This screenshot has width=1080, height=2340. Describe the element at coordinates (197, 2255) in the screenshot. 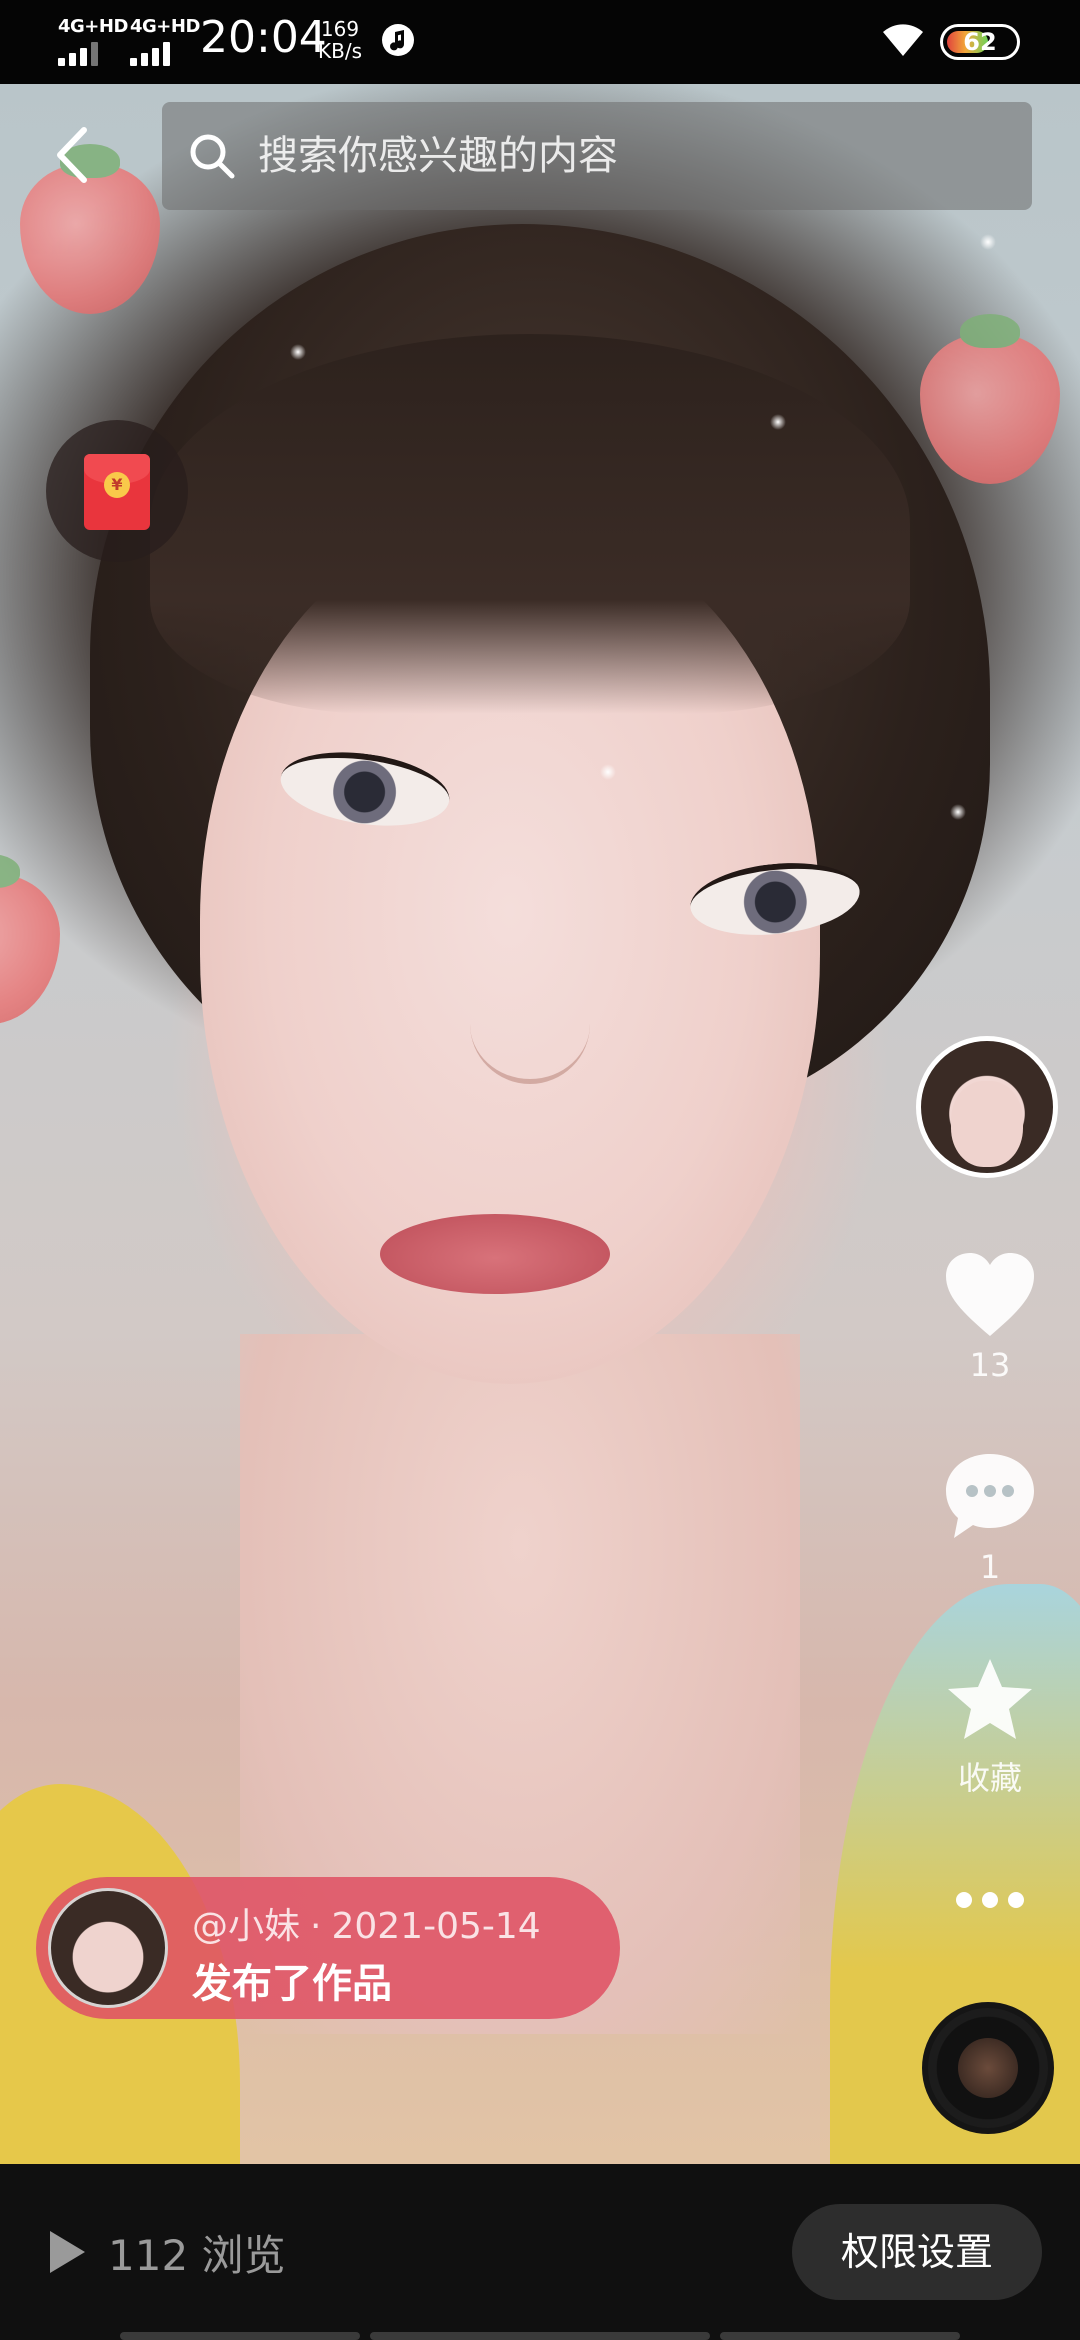

I see `view-count: 112 浏览` at that location.